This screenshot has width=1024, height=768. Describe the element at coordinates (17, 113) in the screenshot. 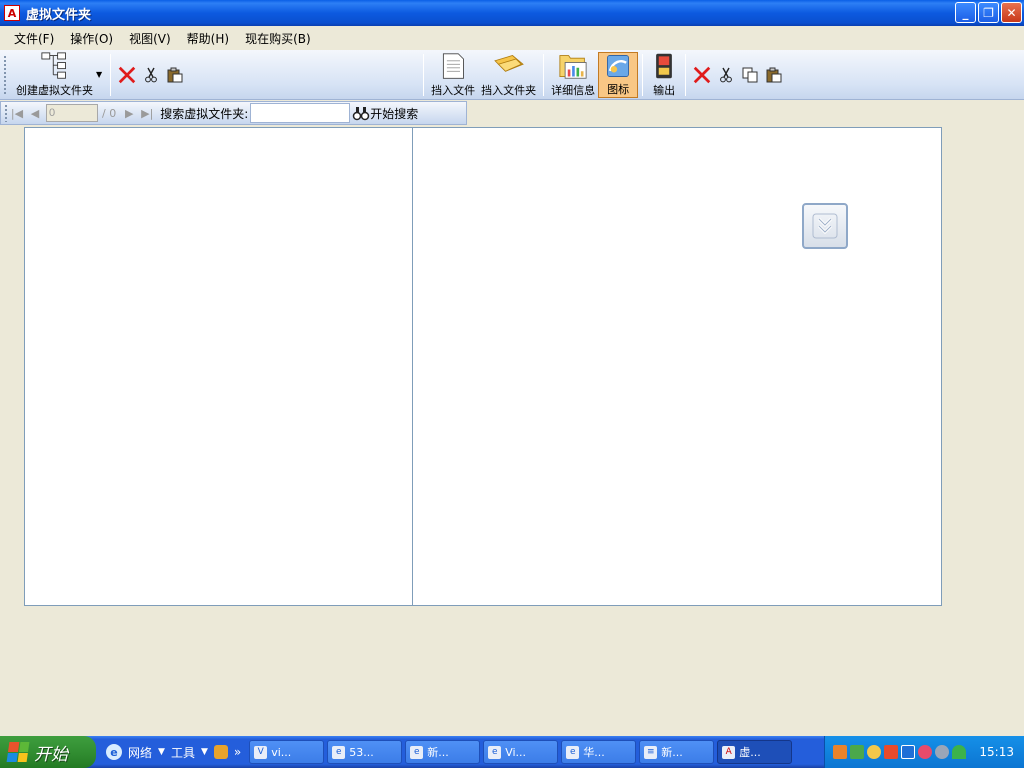

I see `first-page-icon: |◀` at that location.